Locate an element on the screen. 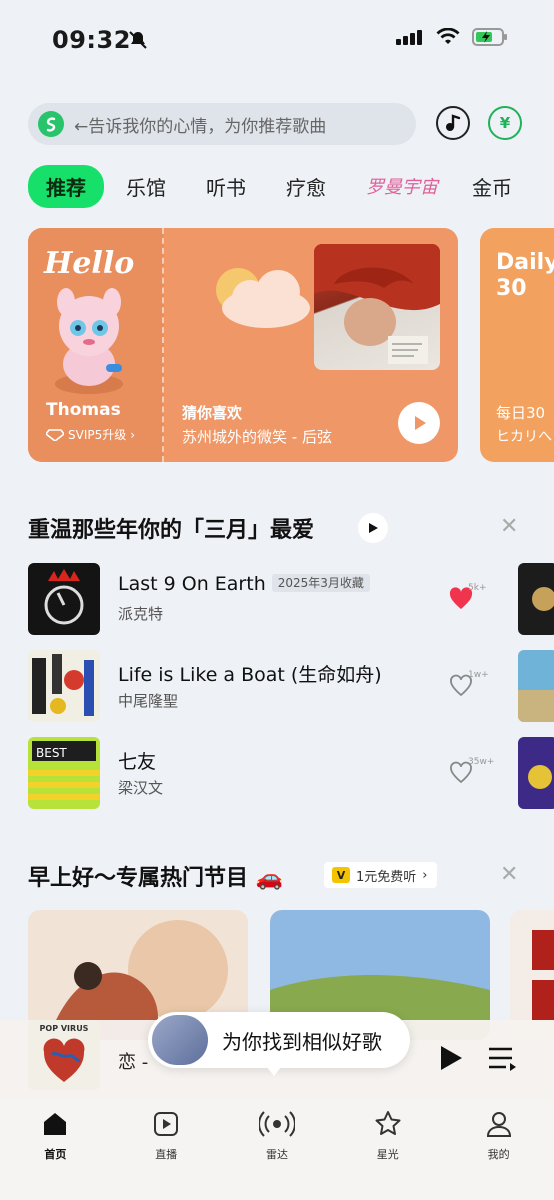  signal-icon is located at coordinates (409, 37).